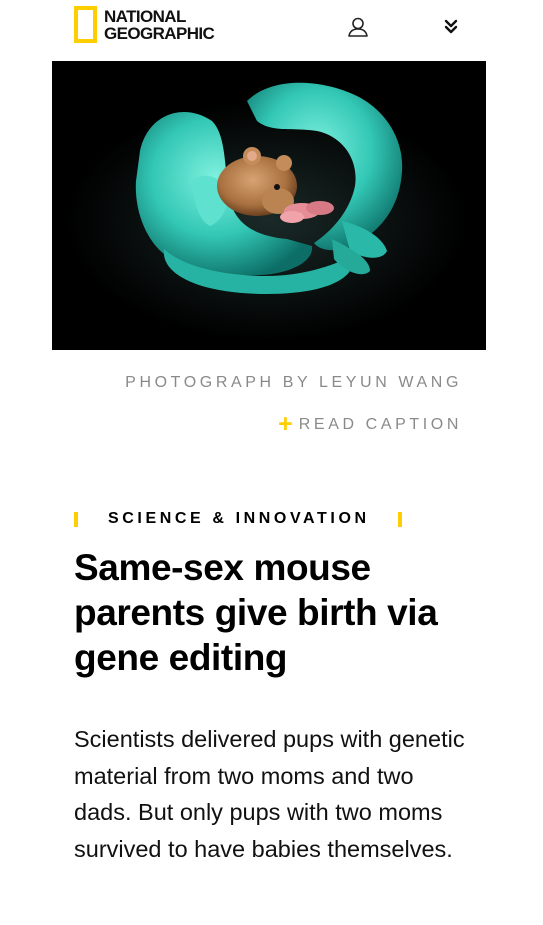 The width and height of the screenshot is (543, 925). What do you see at coordinates (293, 382) in the screenshot?
I see `photo-credit: PHOTOGRAPH BY LEYUN WANG` at bounding box center [293, 382].